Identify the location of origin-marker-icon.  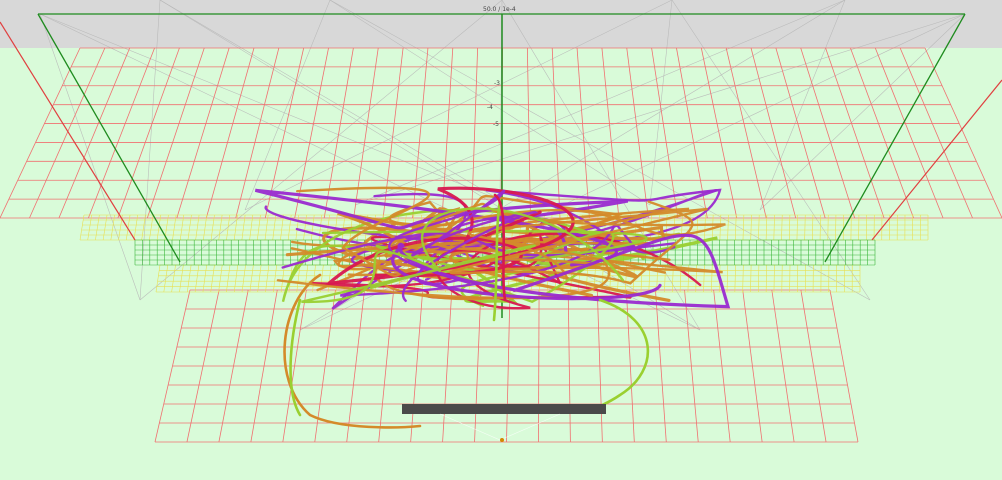
(502, 440).